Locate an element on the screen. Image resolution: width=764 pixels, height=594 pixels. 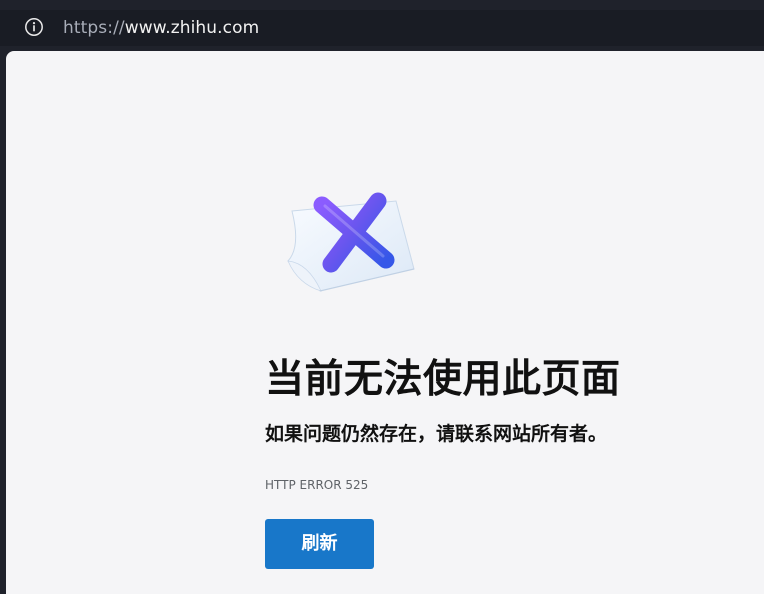
page-title: 当前无法使用此页面 is located at coordinates (443, 379).